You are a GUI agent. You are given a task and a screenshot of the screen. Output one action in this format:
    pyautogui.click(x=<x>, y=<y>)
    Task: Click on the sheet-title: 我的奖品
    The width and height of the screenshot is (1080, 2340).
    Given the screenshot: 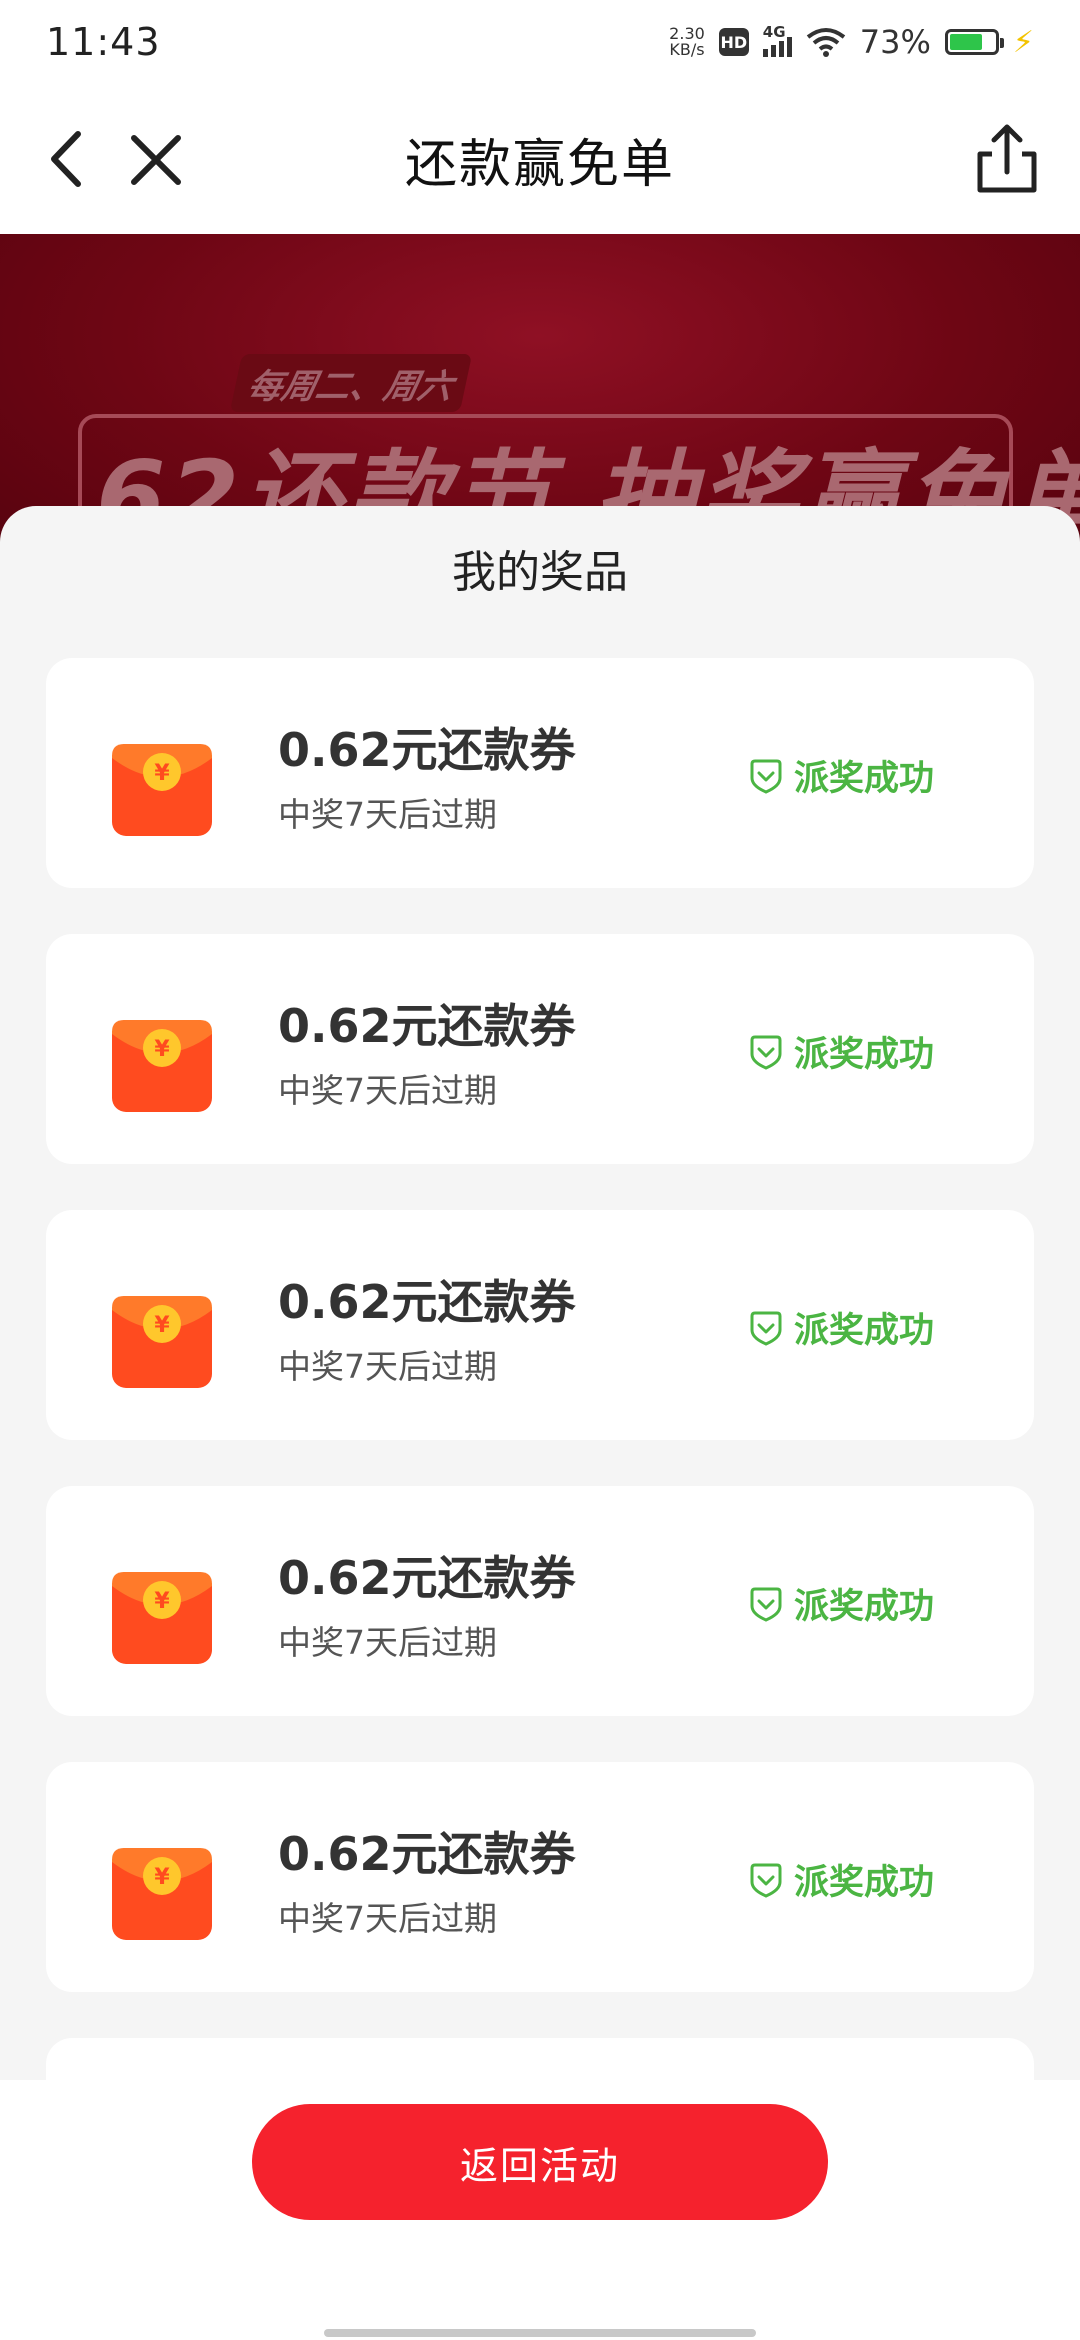 What is the action you would take?
    pyautogui.click(x=540, y=572)
    